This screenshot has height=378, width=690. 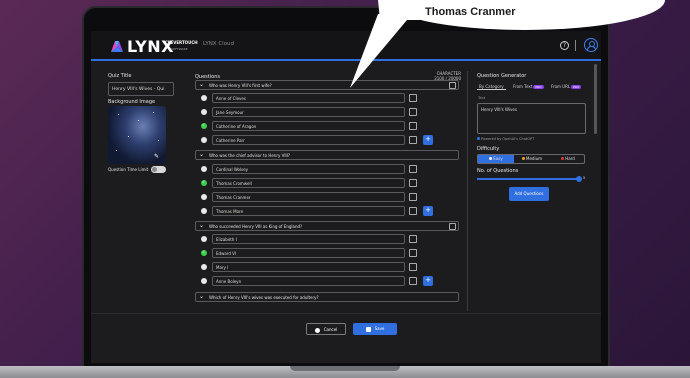 I want to click on answer-row: Mary I, so click(x=315, y=267).